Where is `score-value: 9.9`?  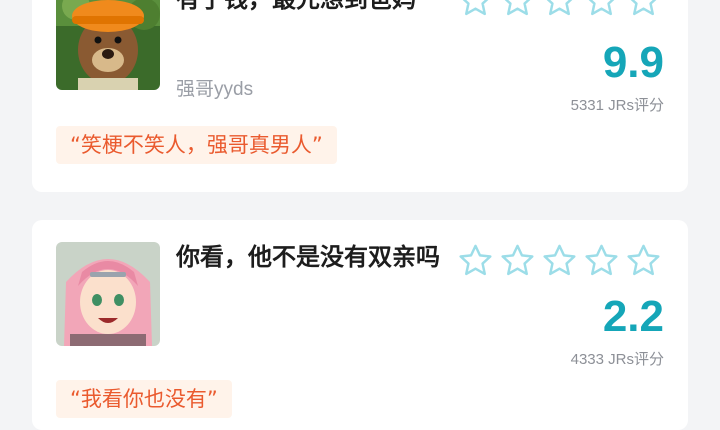 score-value: 9.9 is located at coordinates (633, 62).